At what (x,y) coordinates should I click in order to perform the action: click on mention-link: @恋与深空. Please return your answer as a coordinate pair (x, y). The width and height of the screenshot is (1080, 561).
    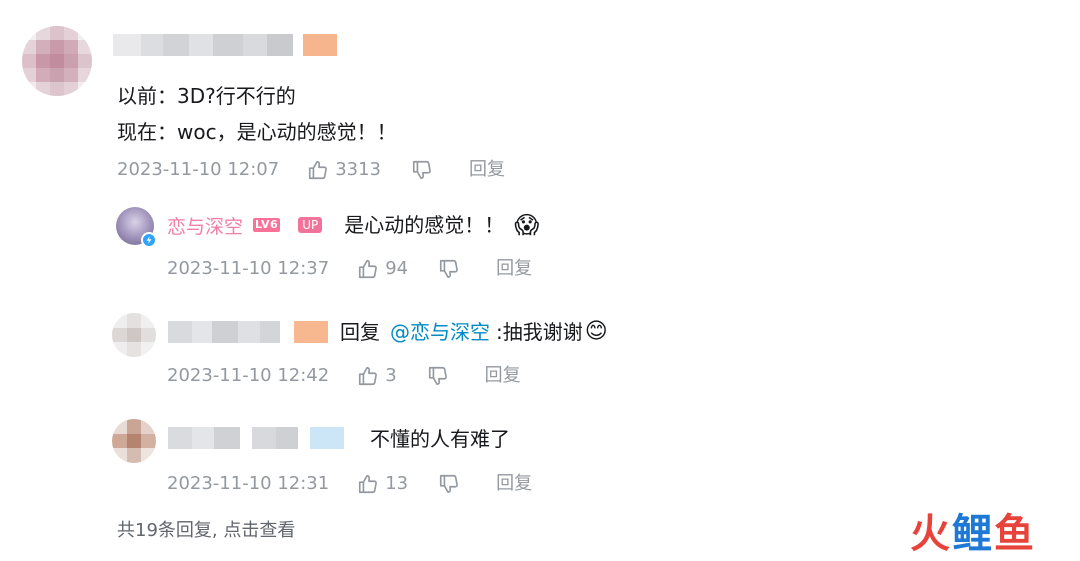
    Looking at the image, I should click on (440, 332).